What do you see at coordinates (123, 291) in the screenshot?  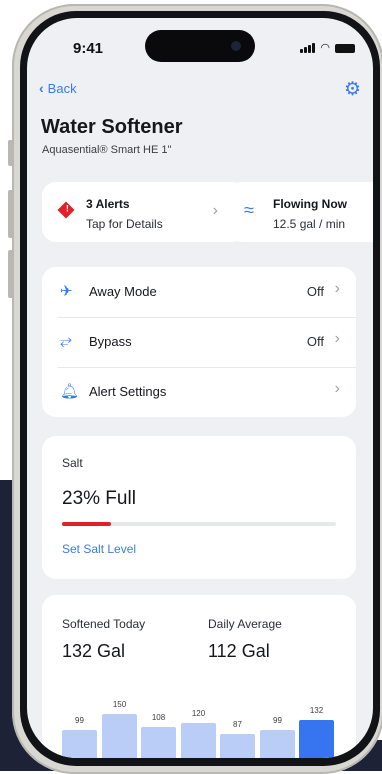 I see `away-mode-label: Away Mode` at bounding box center [123, 291].